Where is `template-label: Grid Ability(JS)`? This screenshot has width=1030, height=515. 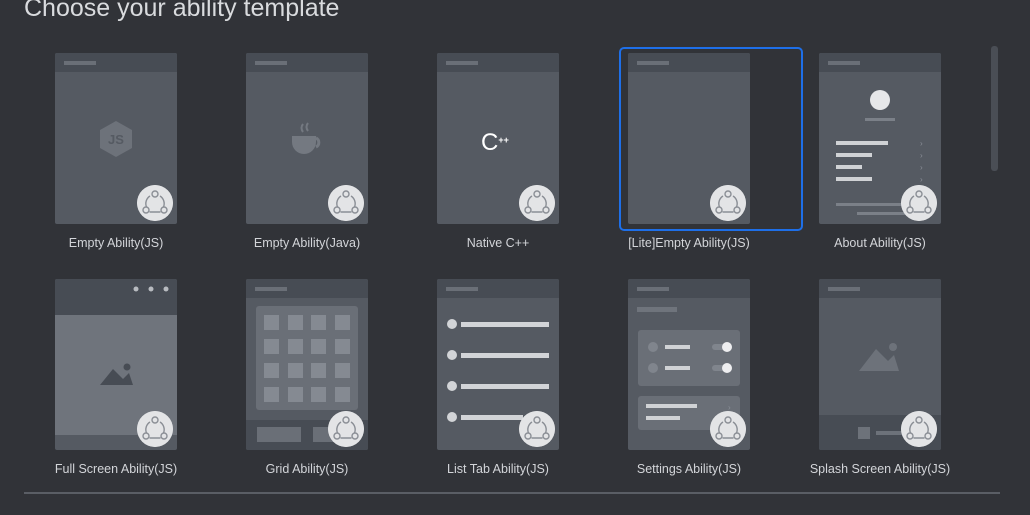 template-label: Grid Ability(JS) is located at coordinates (307, 469).